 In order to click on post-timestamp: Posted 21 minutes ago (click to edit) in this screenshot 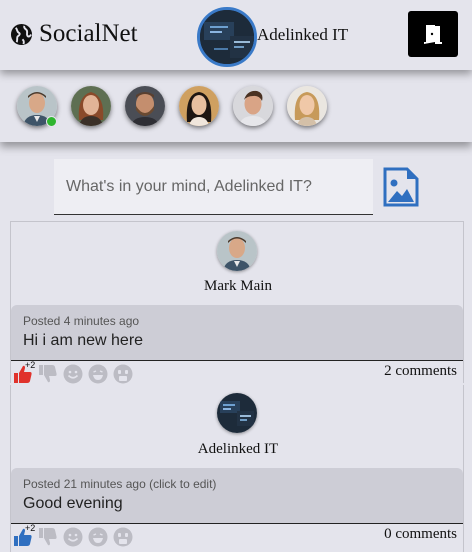, I will do `click(120, 484)`.